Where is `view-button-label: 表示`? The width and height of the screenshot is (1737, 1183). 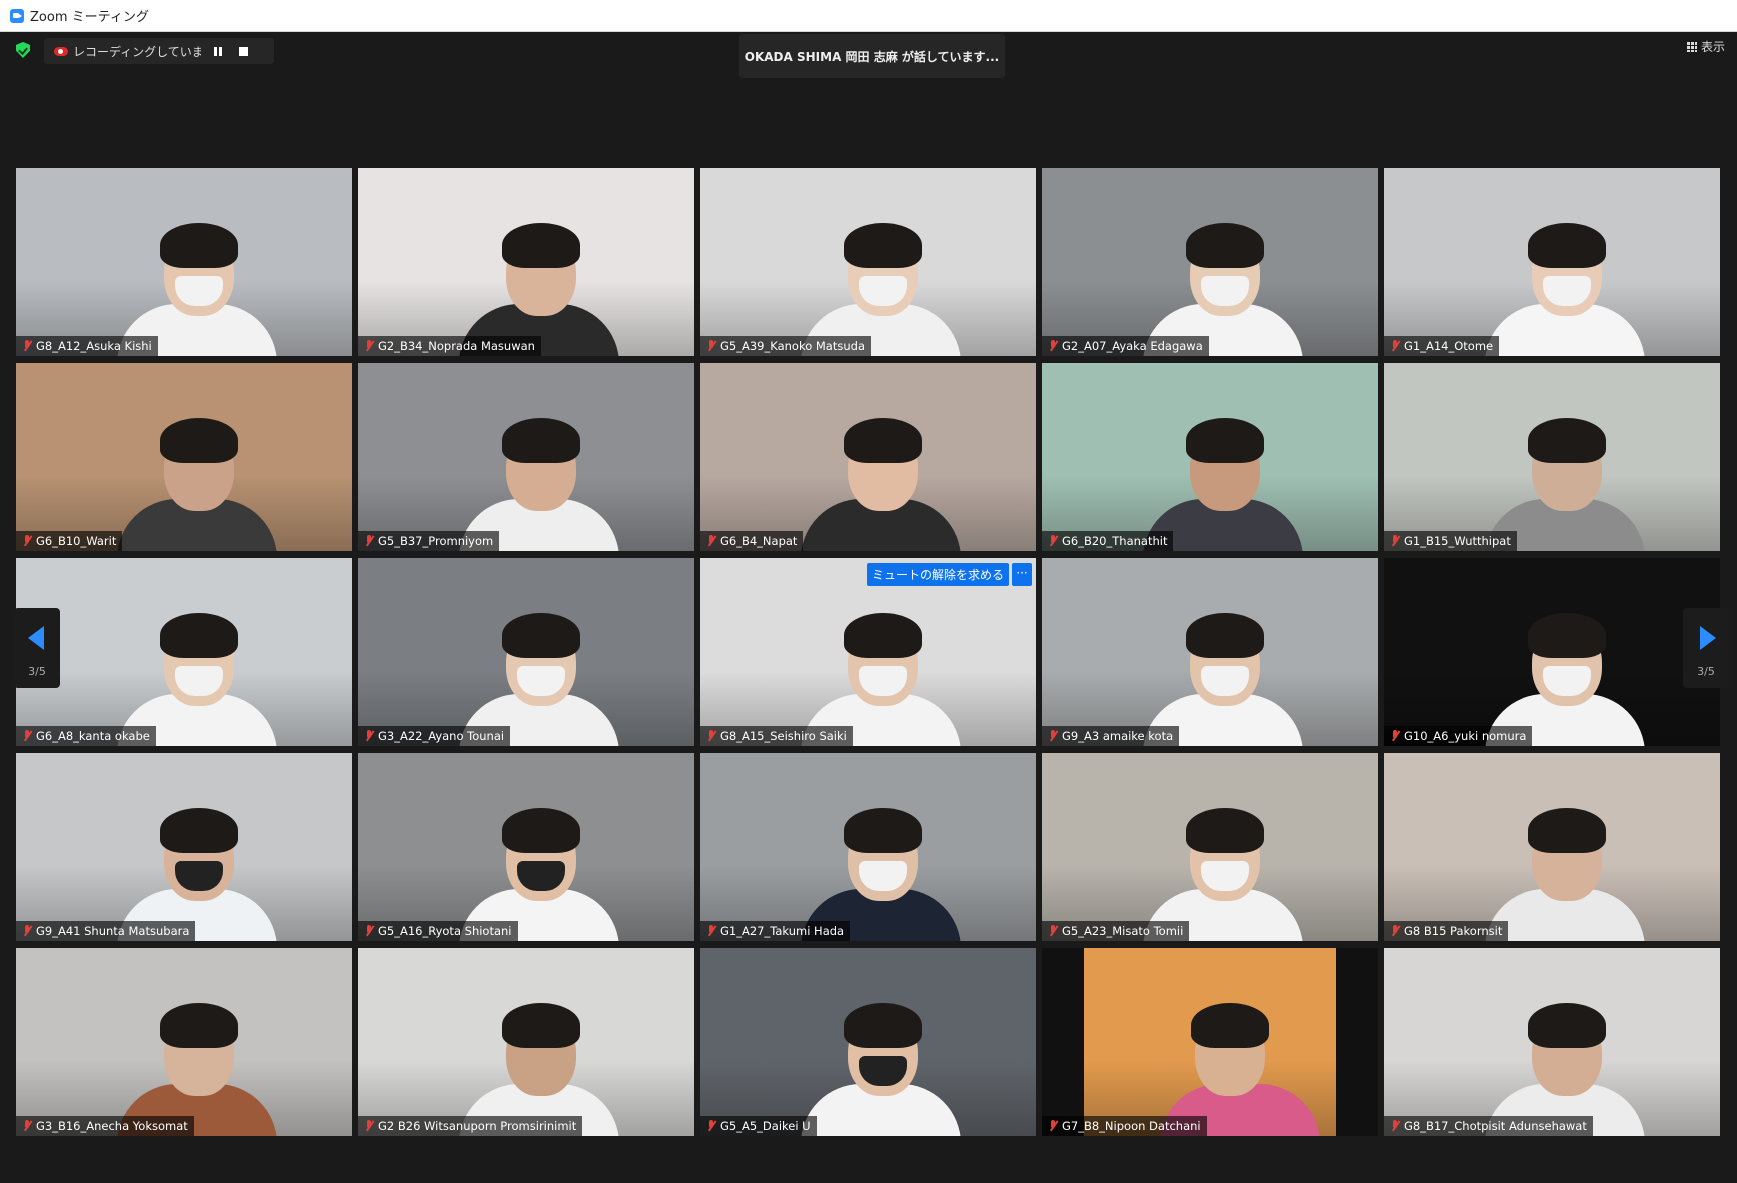
view-button-label: 表示 is located at coordinates (1712, 47).